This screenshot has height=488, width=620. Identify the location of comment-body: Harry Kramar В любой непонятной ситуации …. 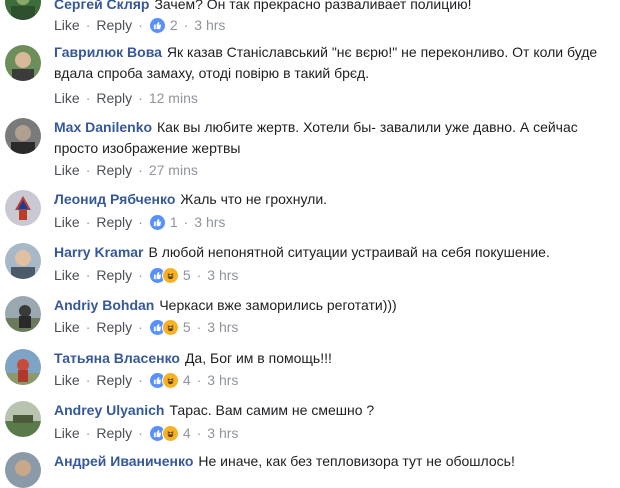
(328, 252).